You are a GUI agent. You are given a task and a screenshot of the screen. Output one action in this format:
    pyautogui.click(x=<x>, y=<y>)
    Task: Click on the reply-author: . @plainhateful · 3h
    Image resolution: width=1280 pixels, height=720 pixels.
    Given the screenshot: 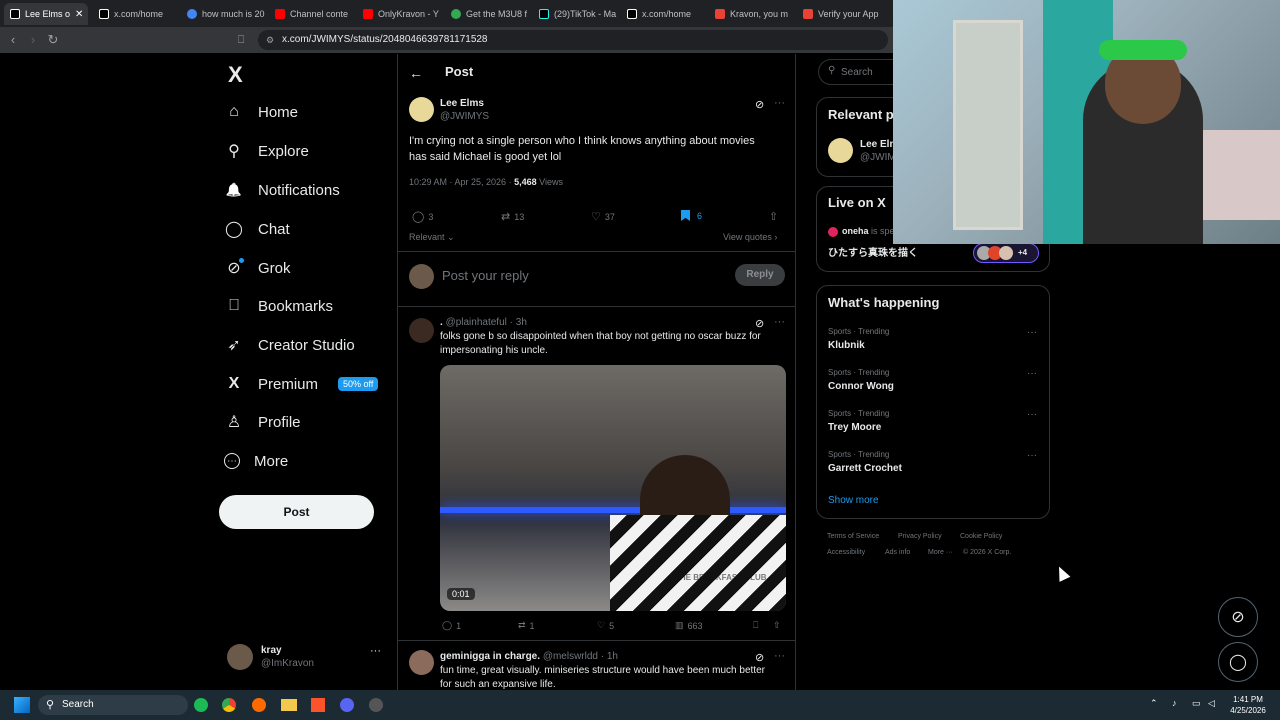 What is the action you would take?
    pyautogui.click(x=483, y=322)
    